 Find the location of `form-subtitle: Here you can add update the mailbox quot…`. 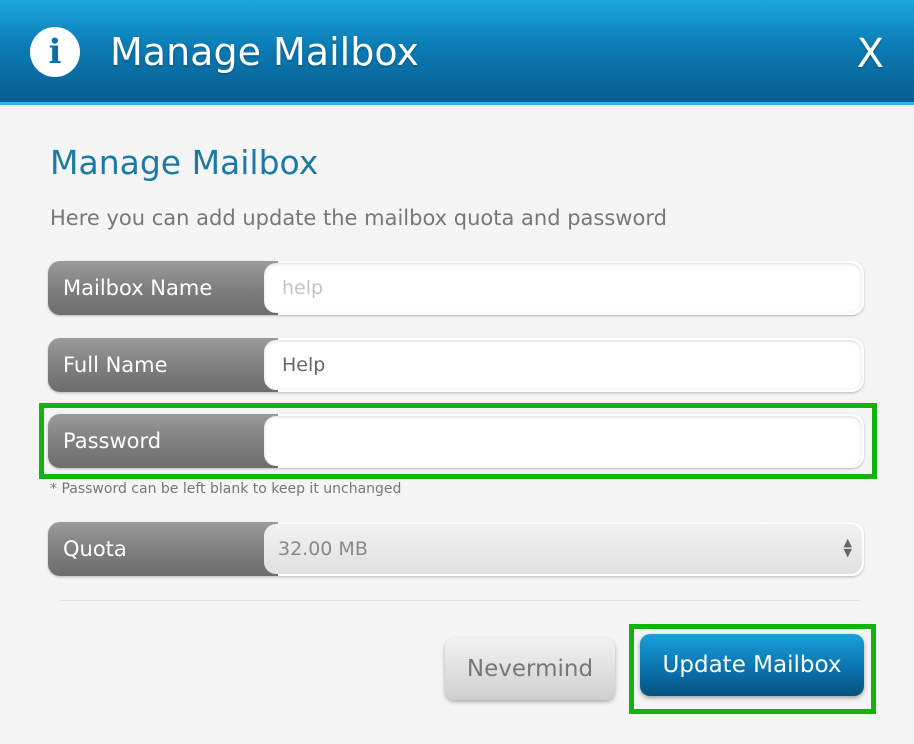

form-subtitle: Here you can add update the mailbox quot… is located at coordinates (358, 218).